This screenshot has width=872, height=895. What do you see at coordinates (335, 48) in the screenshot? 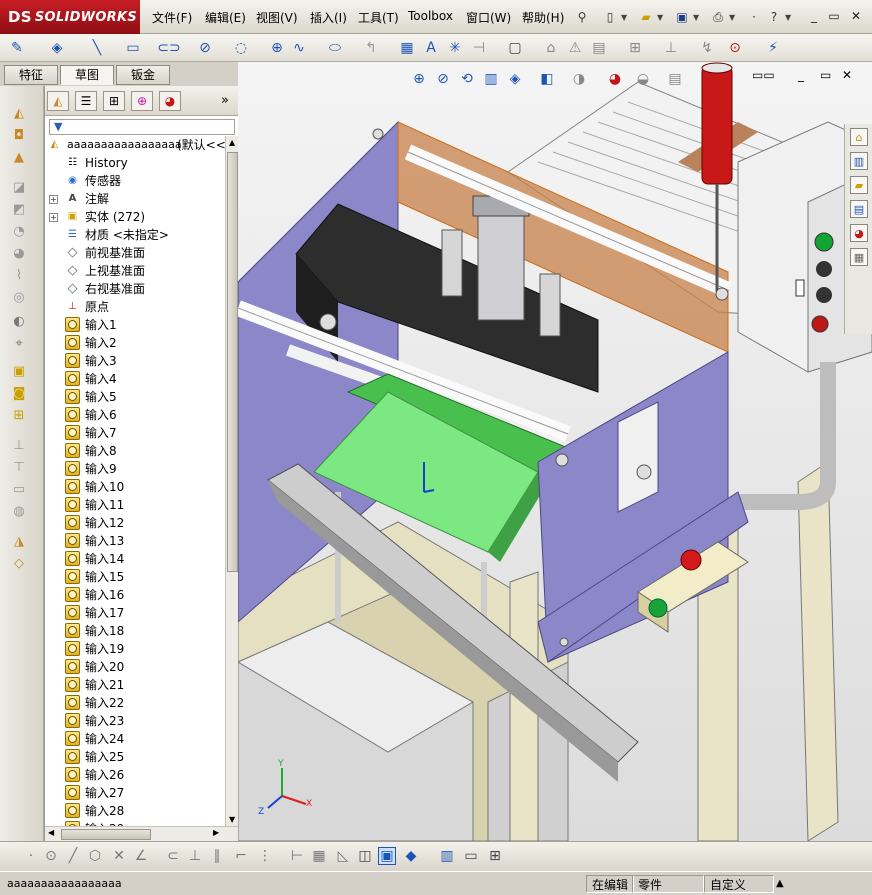
I see `ellipse-icon: ⬭` at bounding box center [335, 48].